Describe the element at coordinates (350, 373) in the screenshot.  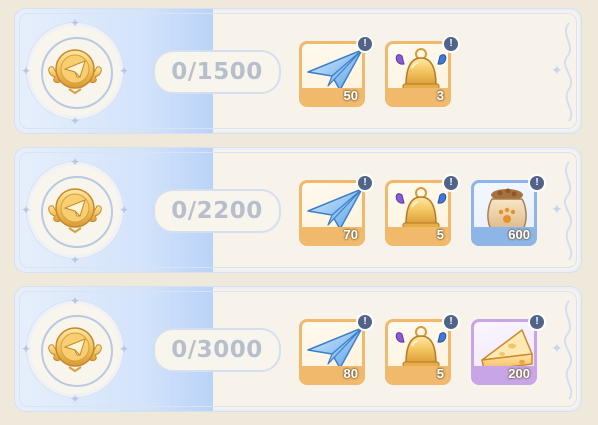
I see `reward-quantity: 80` at that location.